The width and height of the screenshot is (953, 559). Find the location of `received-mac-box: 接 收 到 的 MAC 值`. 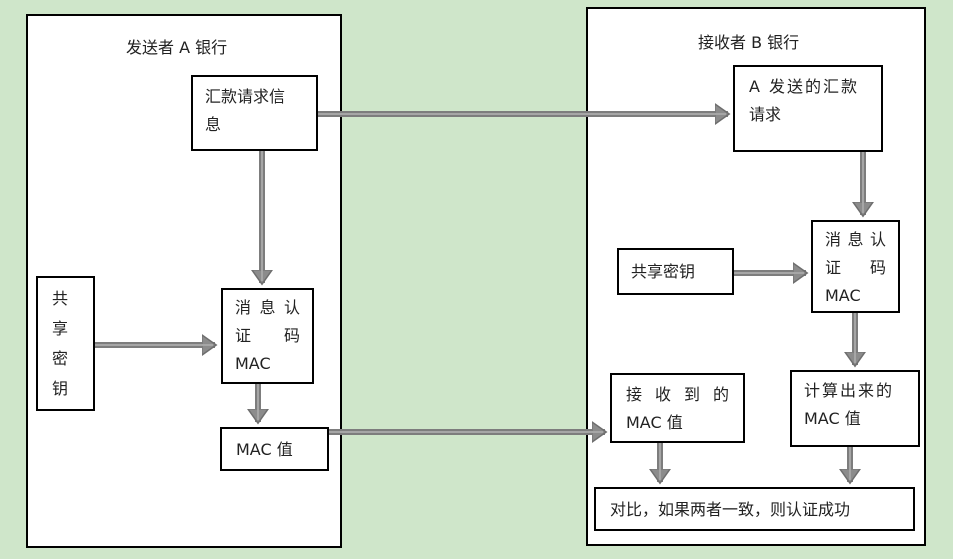

received-mac-box: 接 收 到 的 MAC 值 is located at coordinates (677, 408).